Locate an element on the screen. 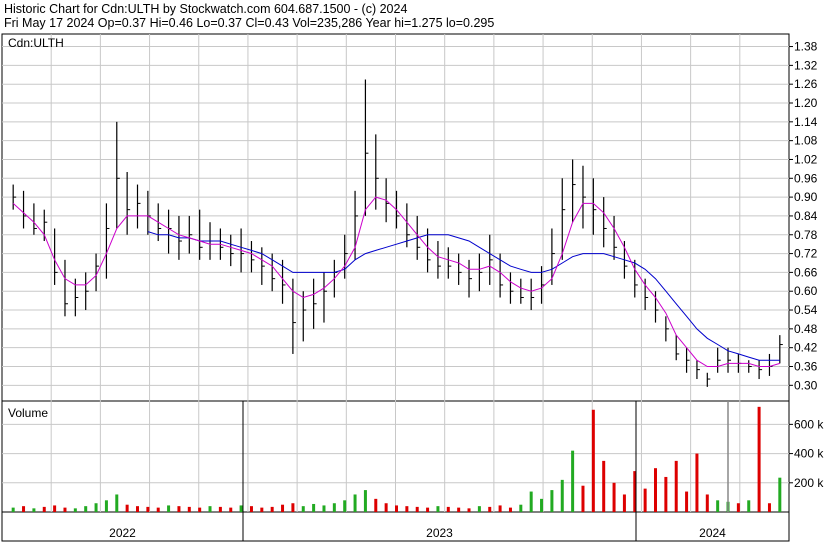 The width and height of the screenshot is (830, 543). year-label: 2023 is located at coordinates (439, 533).